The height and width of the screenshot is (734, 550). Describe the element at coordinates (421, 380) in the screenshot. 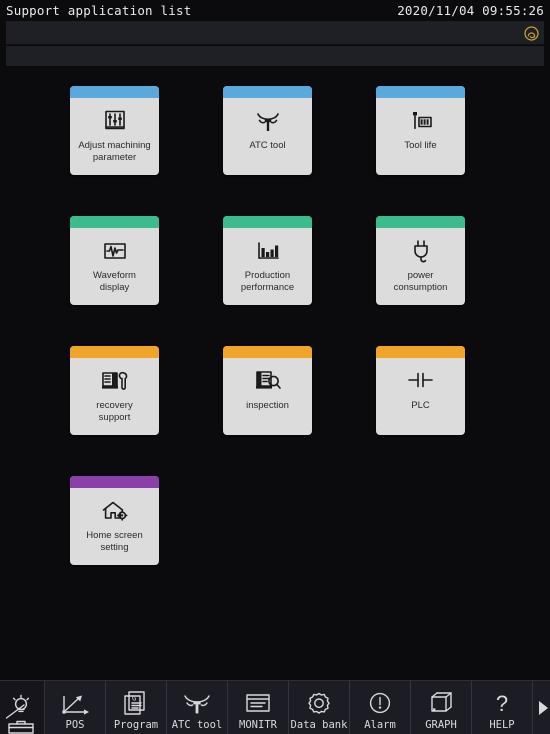

I see `plc-contact-icon` at that location.